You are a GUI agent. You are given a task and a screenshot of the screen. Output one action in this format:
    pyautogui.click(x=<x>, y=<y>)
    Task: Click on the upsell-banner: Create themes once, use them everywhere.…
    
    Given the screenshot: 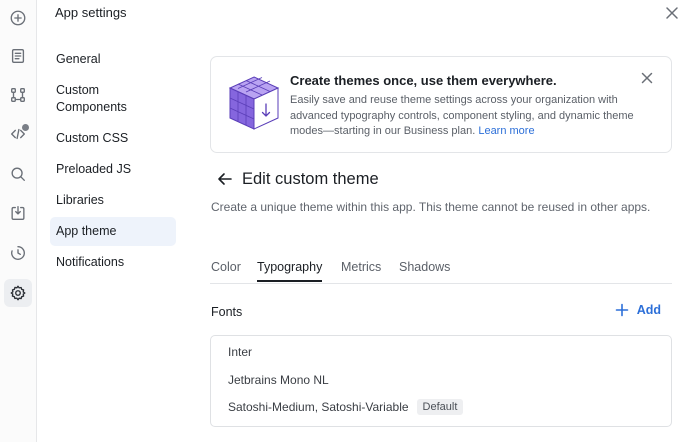 What is the action you would take?
    pyautogui.click(x=441, y=104)
    